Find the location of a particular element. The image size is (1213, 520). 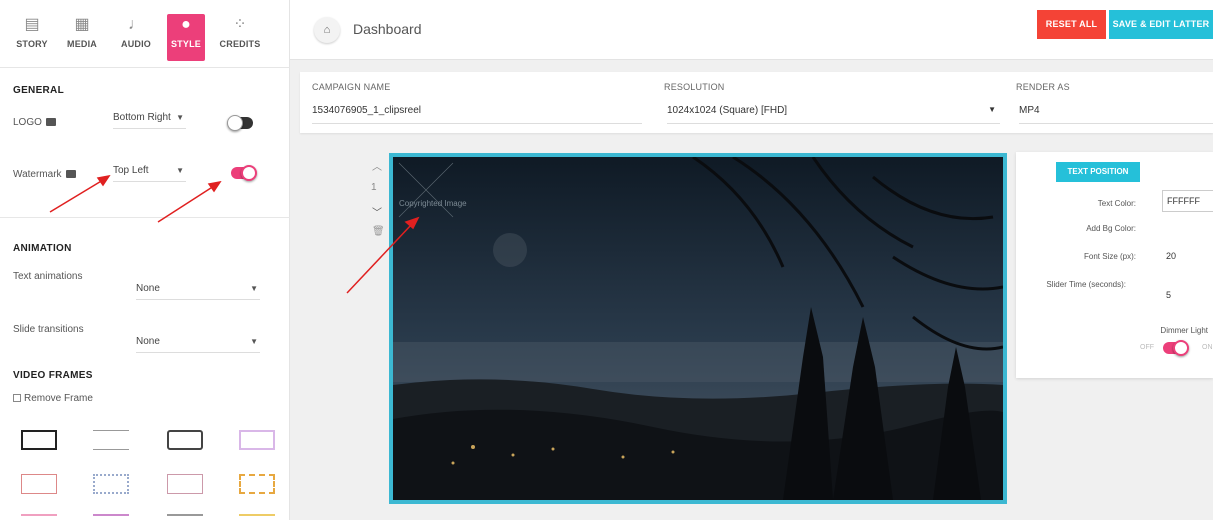

animation-title: ANIMATION is located at coordinates (42, 248).